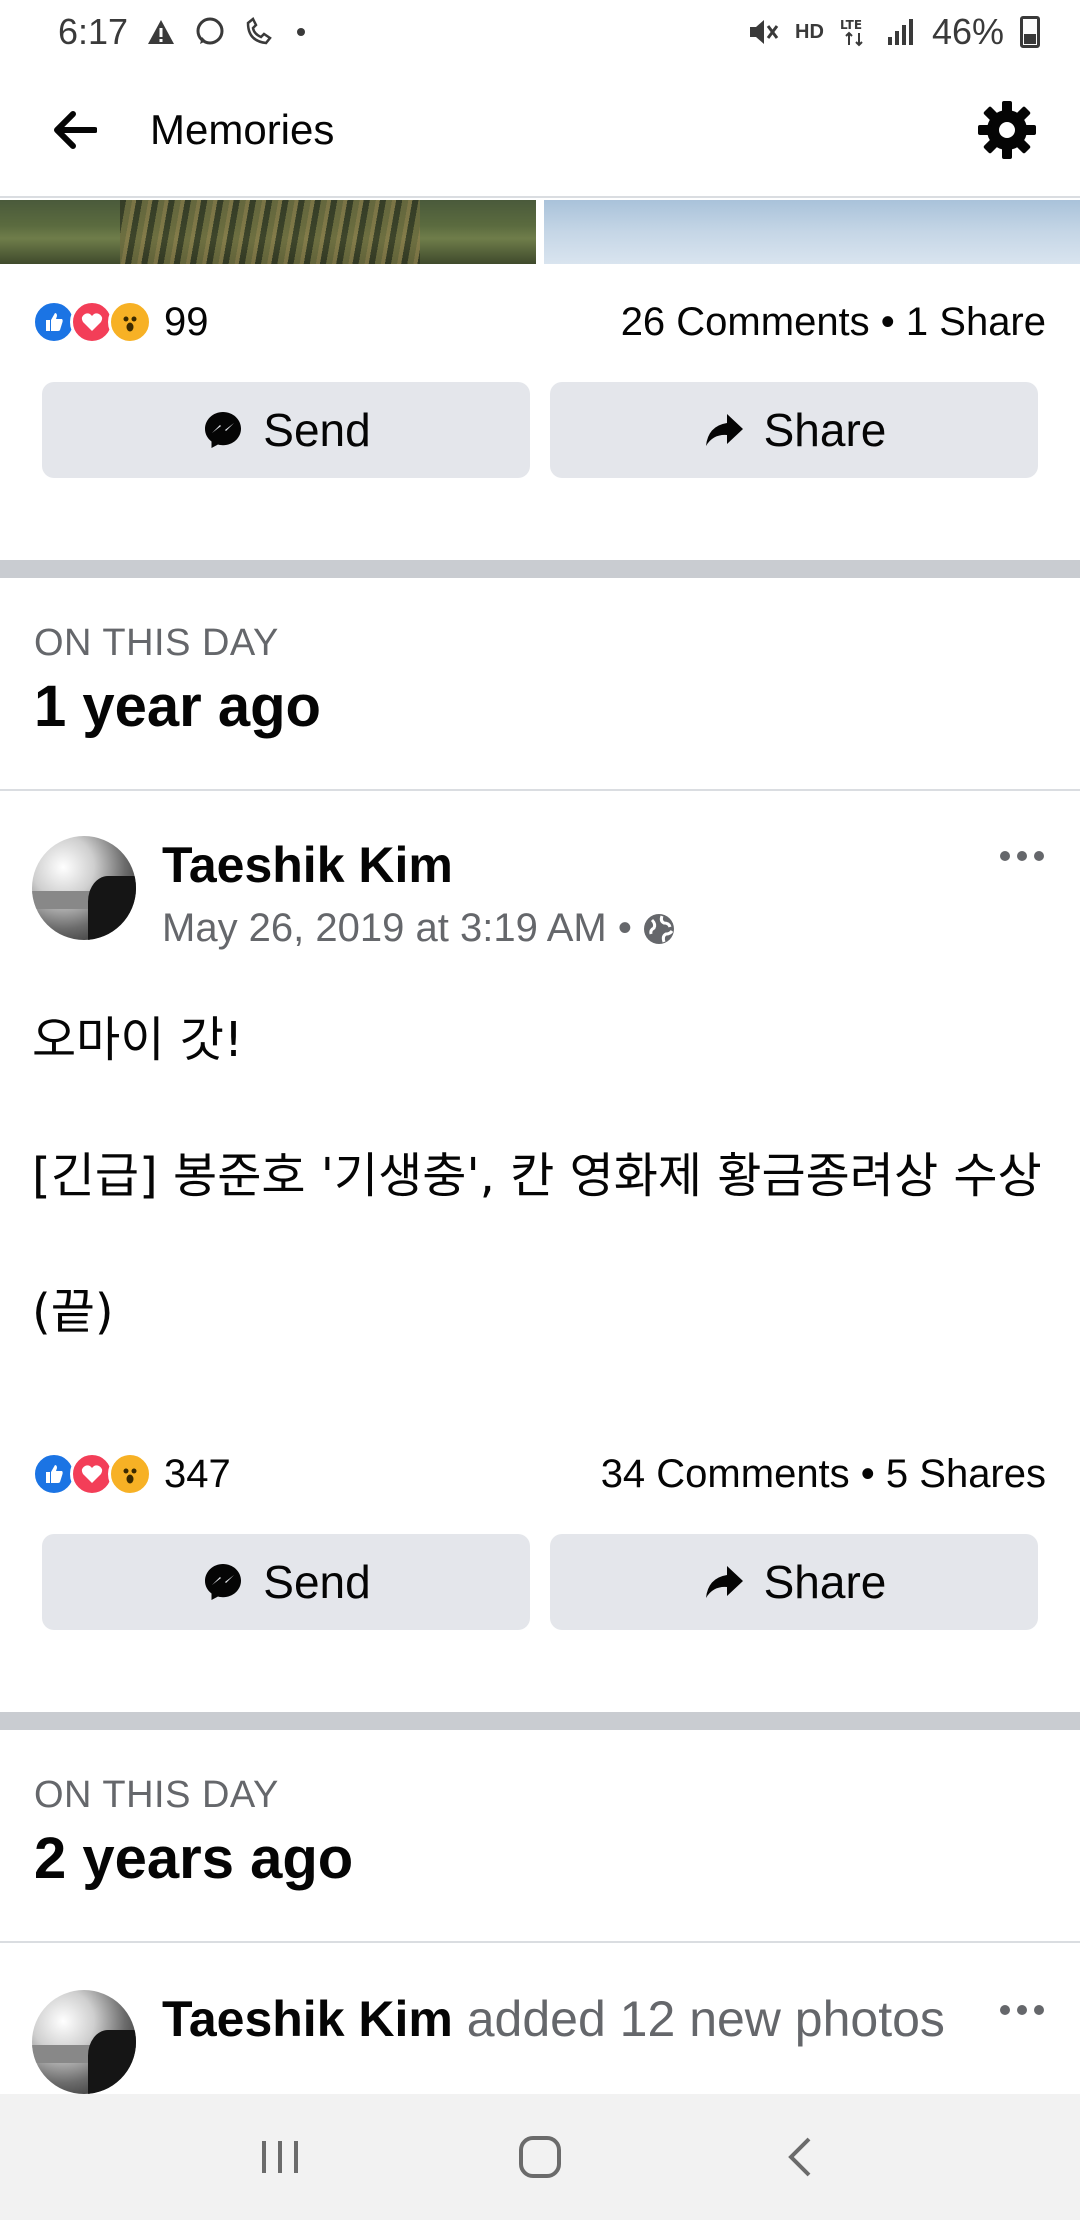 The height and width of the screenshot is (2220, 1080). I want to click on recent-apps-icon, so click(280, 2157).